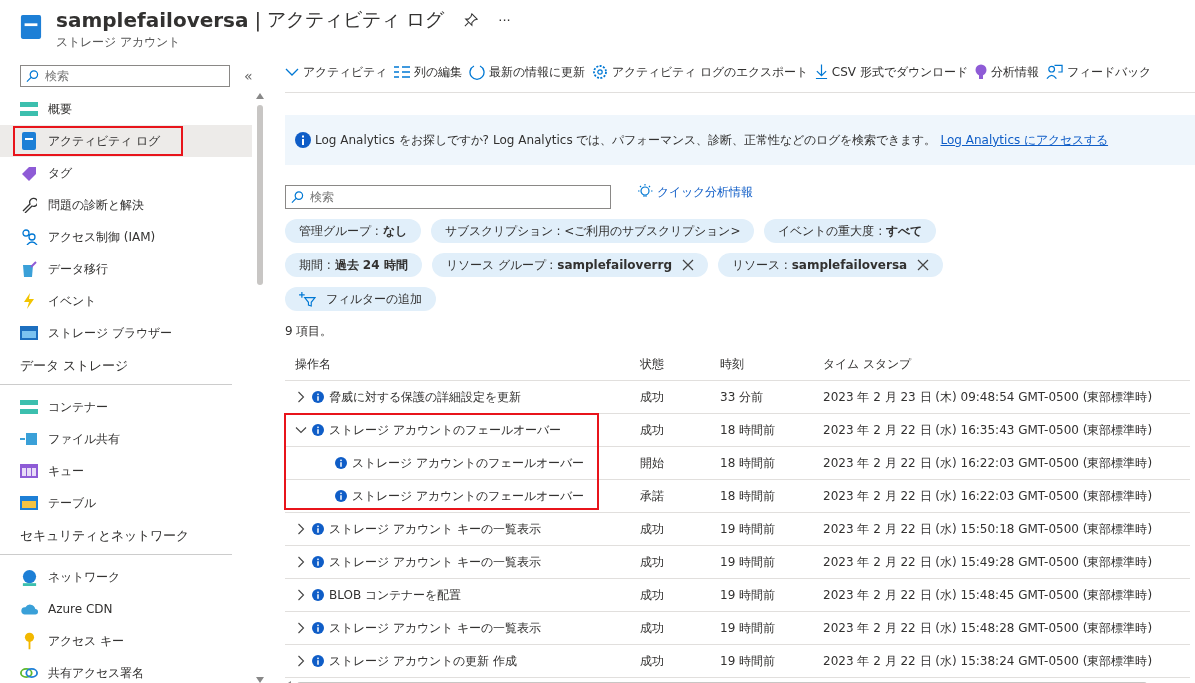 This screenshot has width=1195, height=683. I want to click on link-icon, so click(29, 673).